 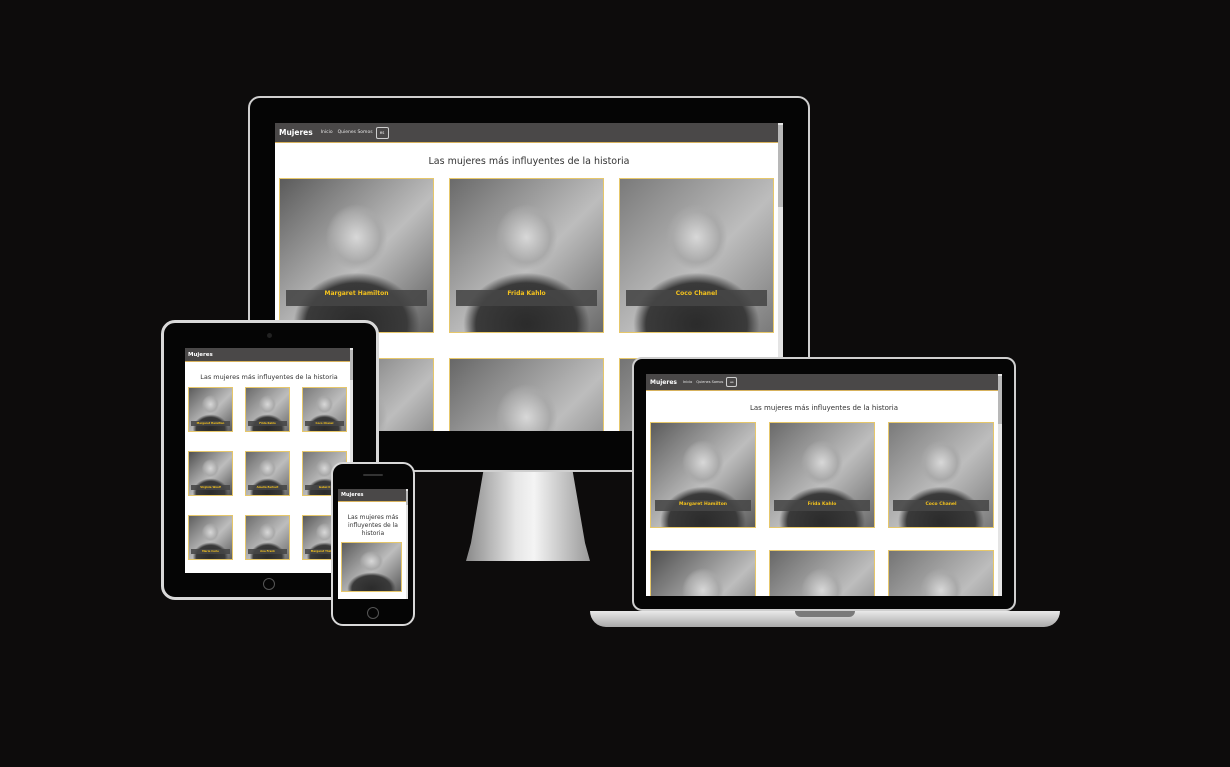 I want to click on card-caption: Ana Frank, so click(x=267, y=551).